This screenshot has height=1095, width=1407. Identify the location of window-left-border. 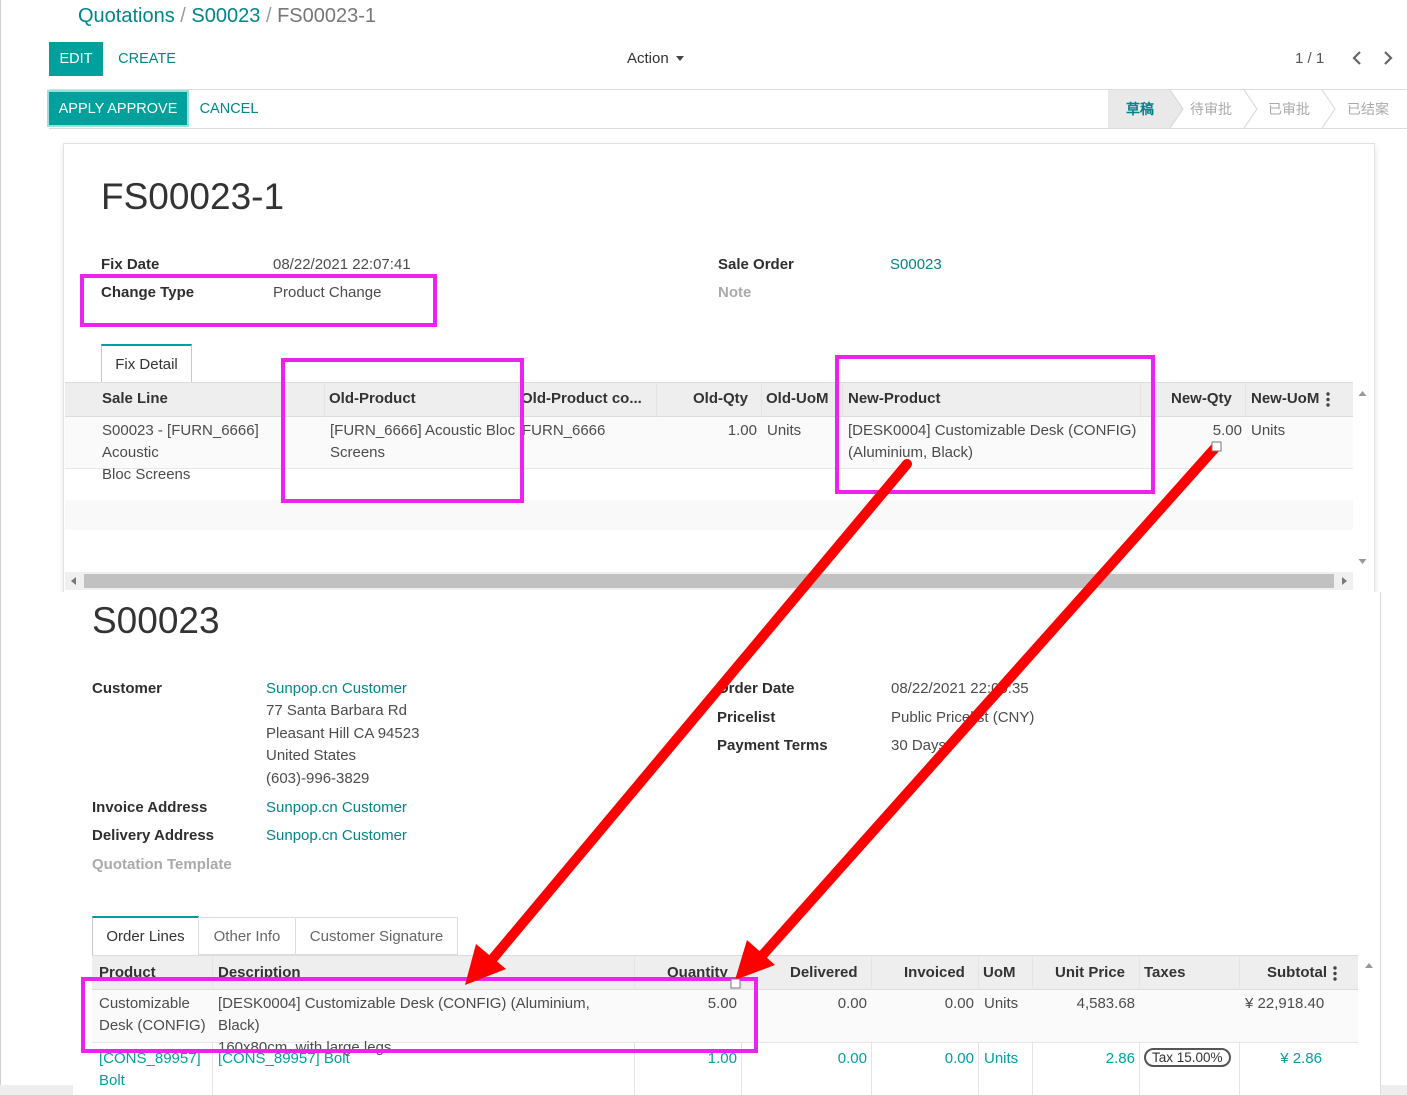
(0, 547).